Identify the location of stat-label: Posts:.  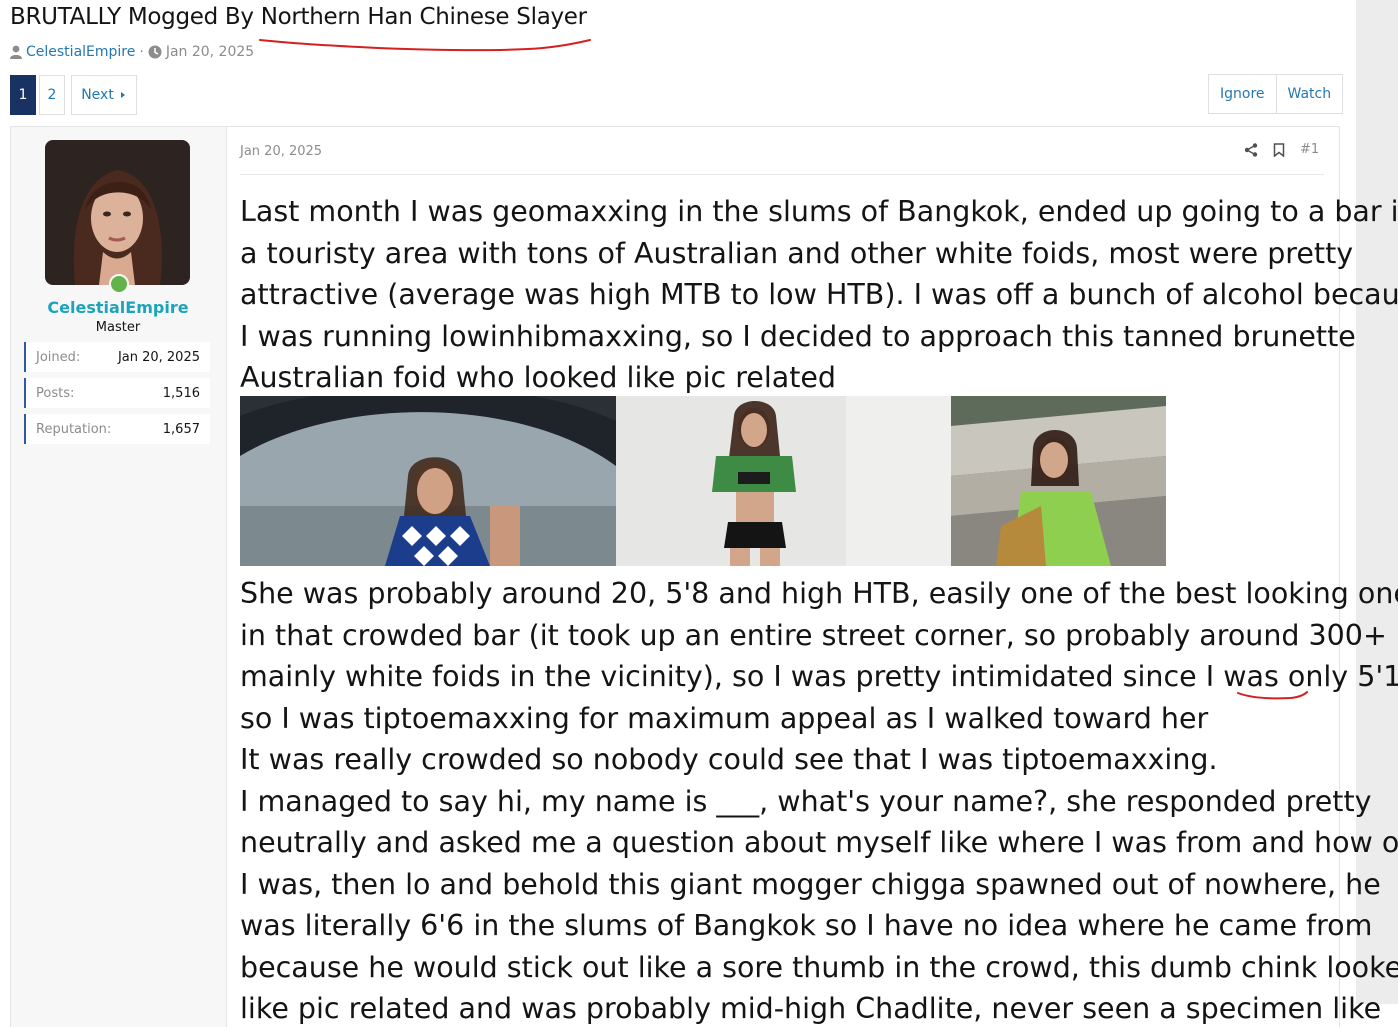
(55, 393).